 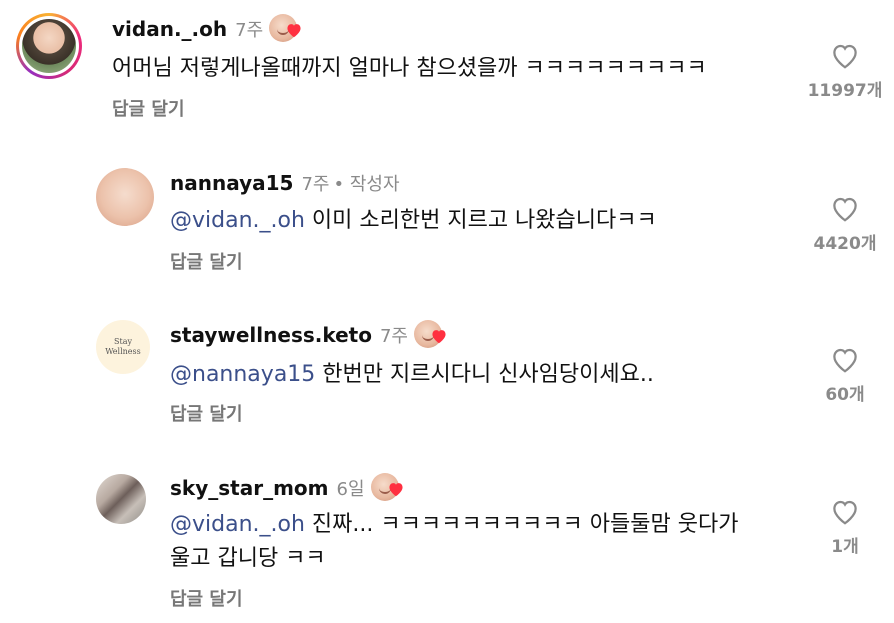 What do you see at coordinates (484, 374) in the screenshot?
I see `comment-body: 한번만 지르시다니 신사임당이세요..` at bounding box center [484, 374].